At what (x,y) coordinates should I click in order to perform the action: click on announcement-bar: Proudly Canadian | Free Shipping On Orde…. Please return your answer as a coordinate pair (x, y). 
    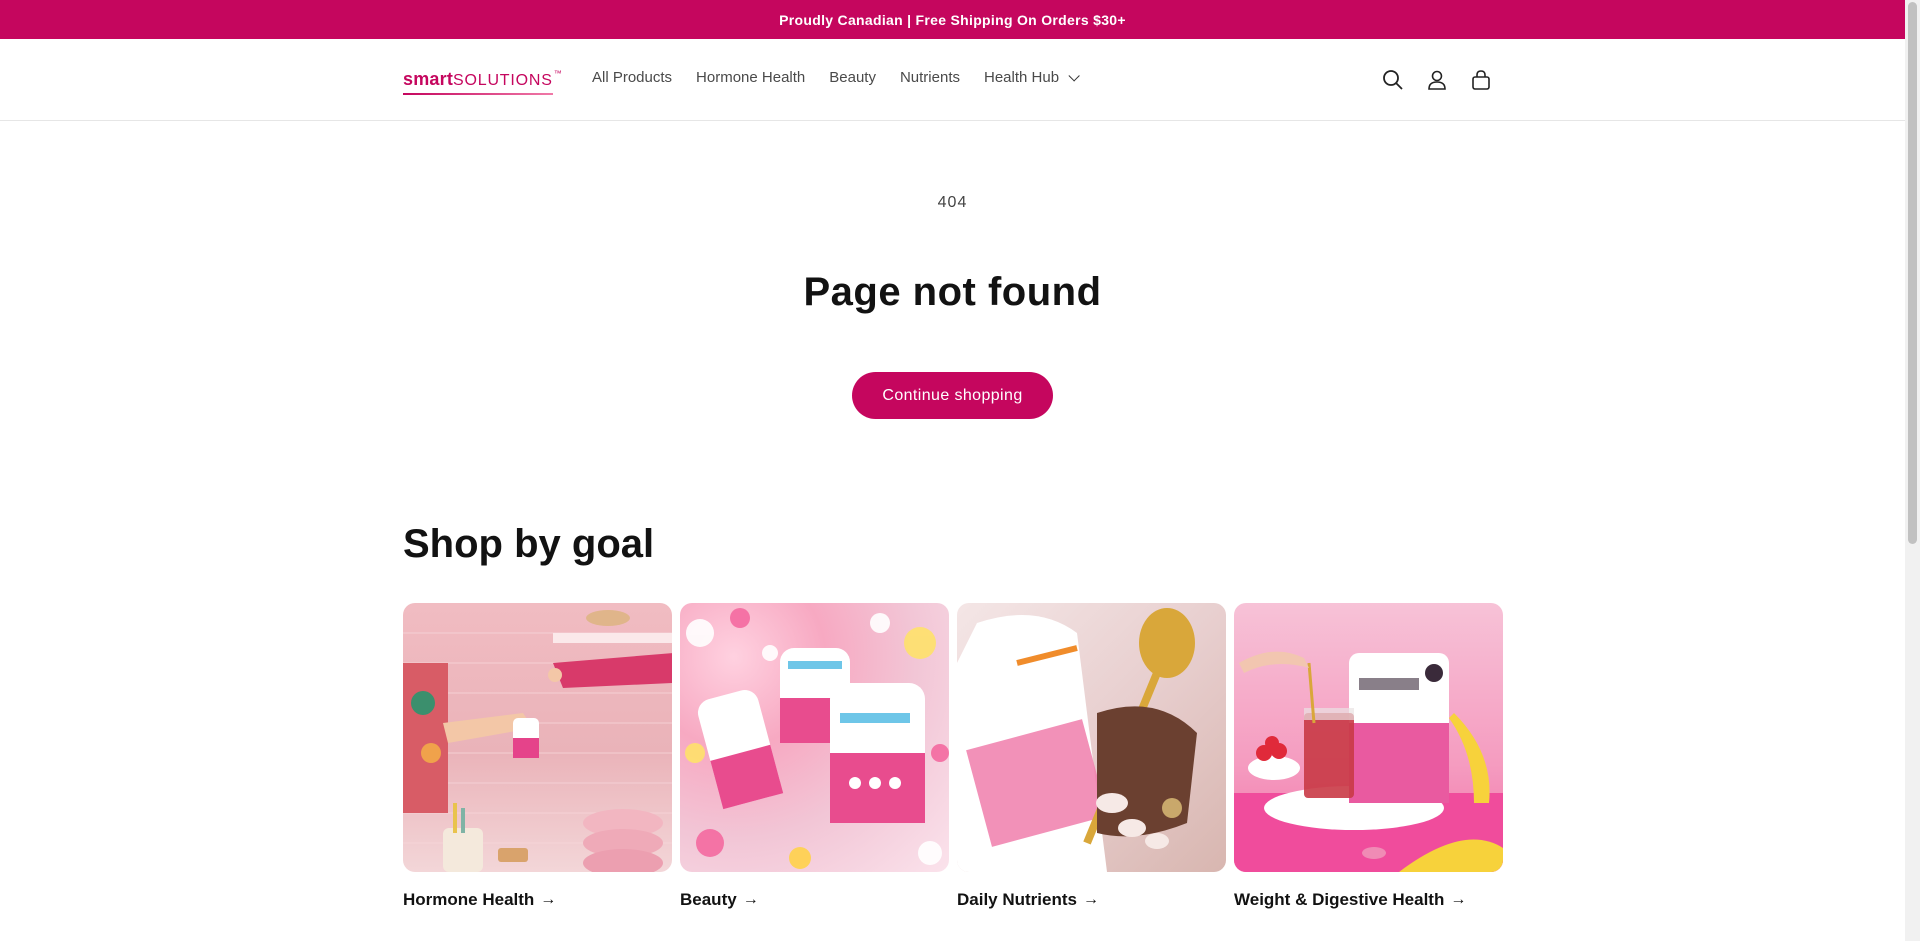
    Looking at the image, I should click on (952, 19).